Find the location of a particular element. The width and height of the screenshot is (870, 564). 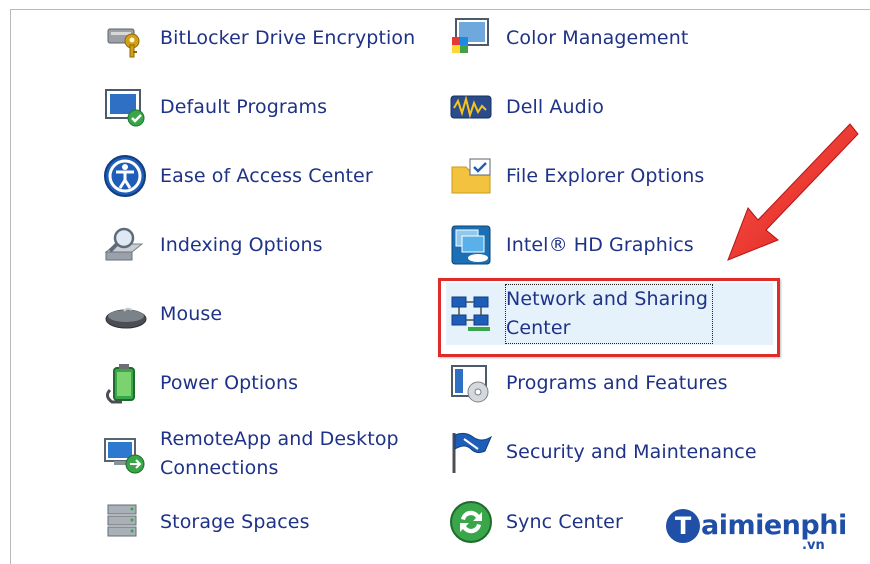

control-panel-item-dell-audio: Dell Audio is located at coordinates (525, 107).